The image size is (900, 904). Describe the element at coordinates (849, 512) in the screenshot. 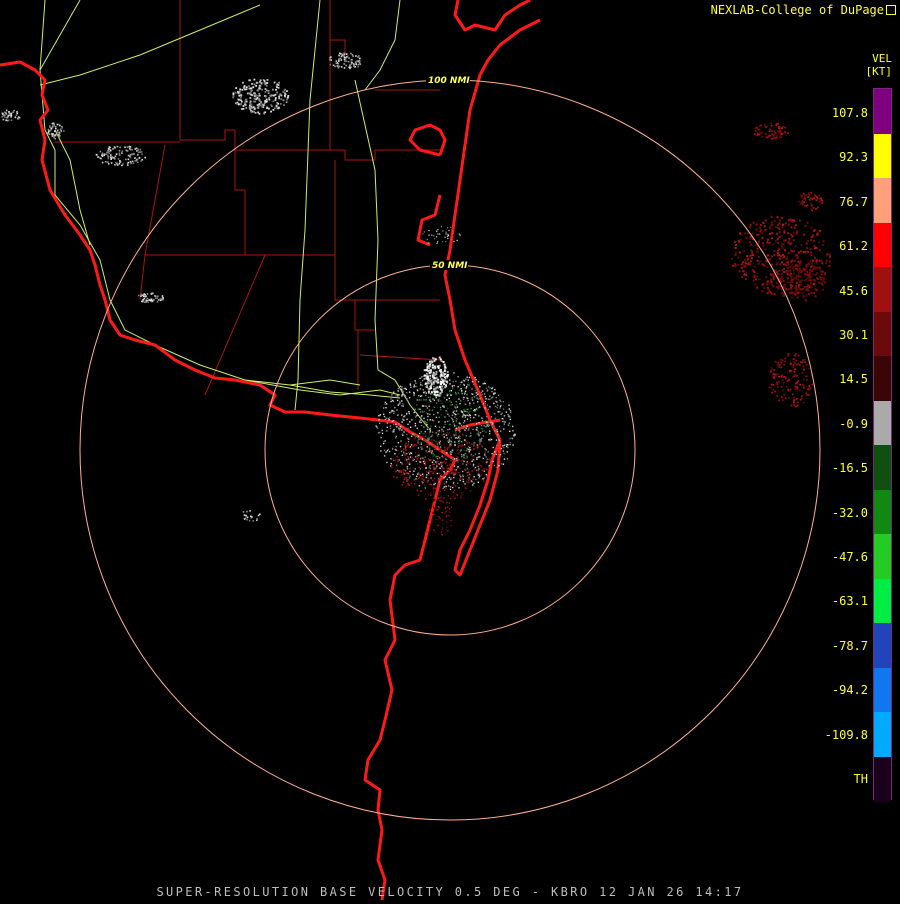

I see `legend-label: -32.0` at that location.